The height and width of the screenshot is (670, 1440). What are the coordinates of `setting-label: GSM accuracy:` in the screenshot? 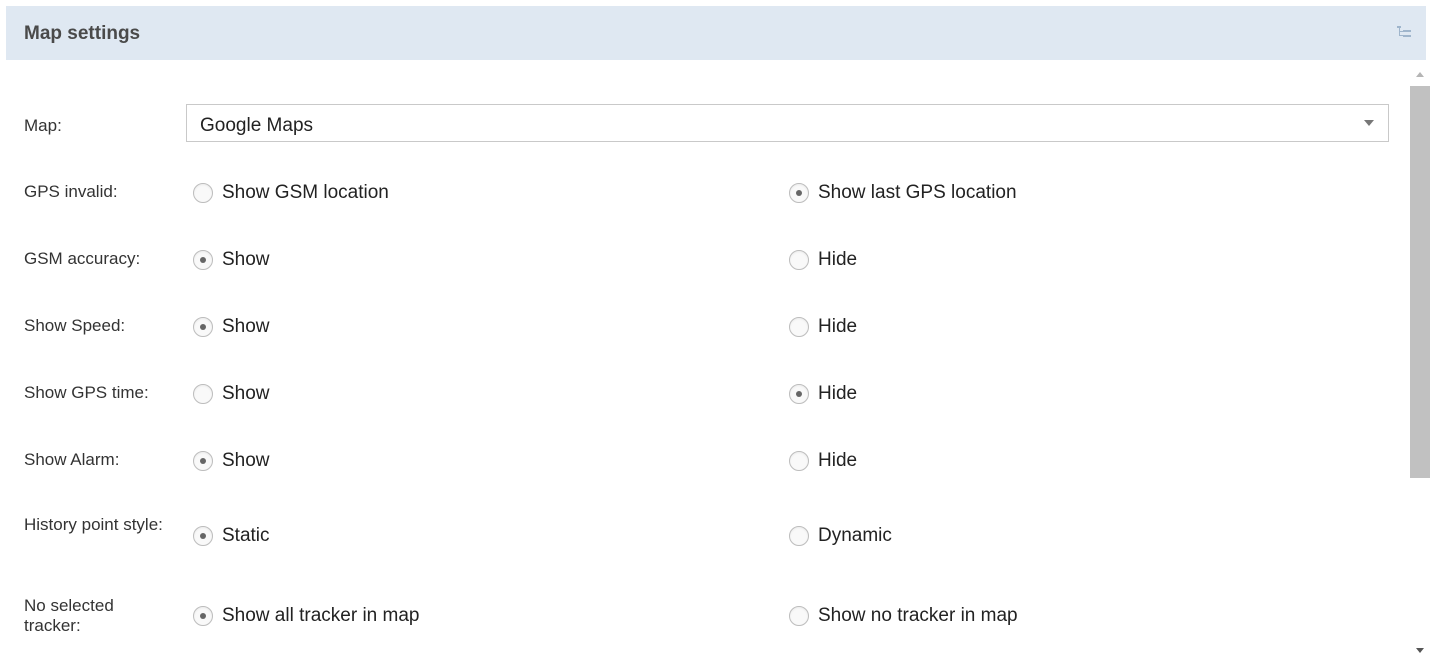 It's located at (82, 258).